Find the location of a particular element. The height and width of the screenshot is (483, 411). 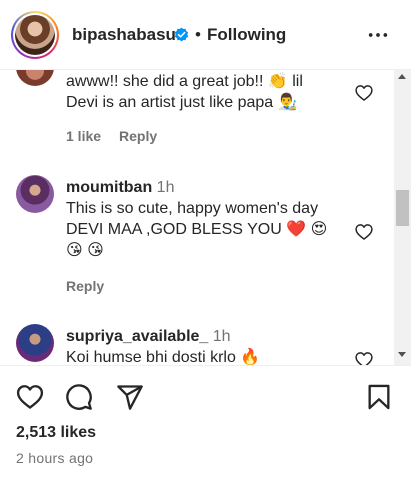

bookmark-icon is located at coordinates (379, 397).